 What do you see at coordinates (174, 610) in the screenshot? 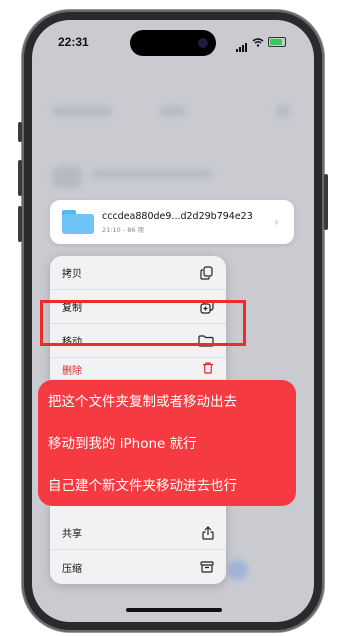
I see `home-indicator` at bounding box center [174, 610].